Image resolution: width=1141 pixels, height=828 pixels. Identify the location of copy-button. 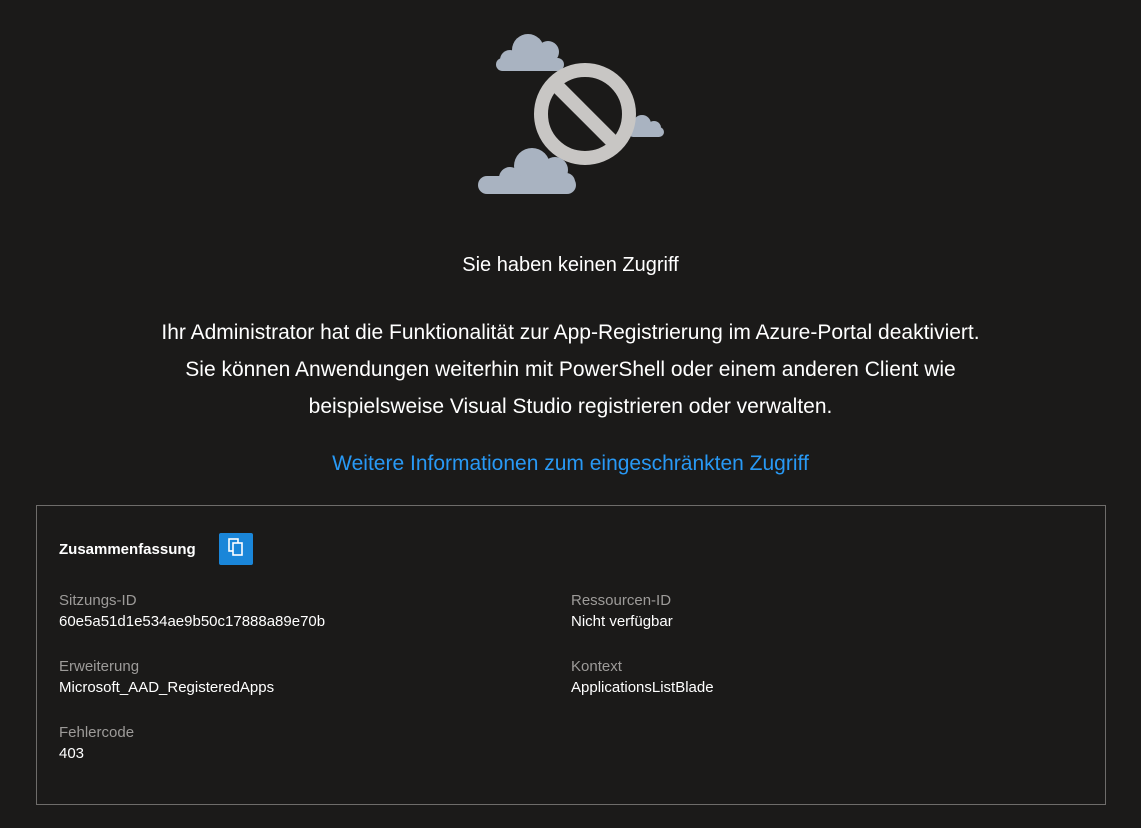
(235, 549).